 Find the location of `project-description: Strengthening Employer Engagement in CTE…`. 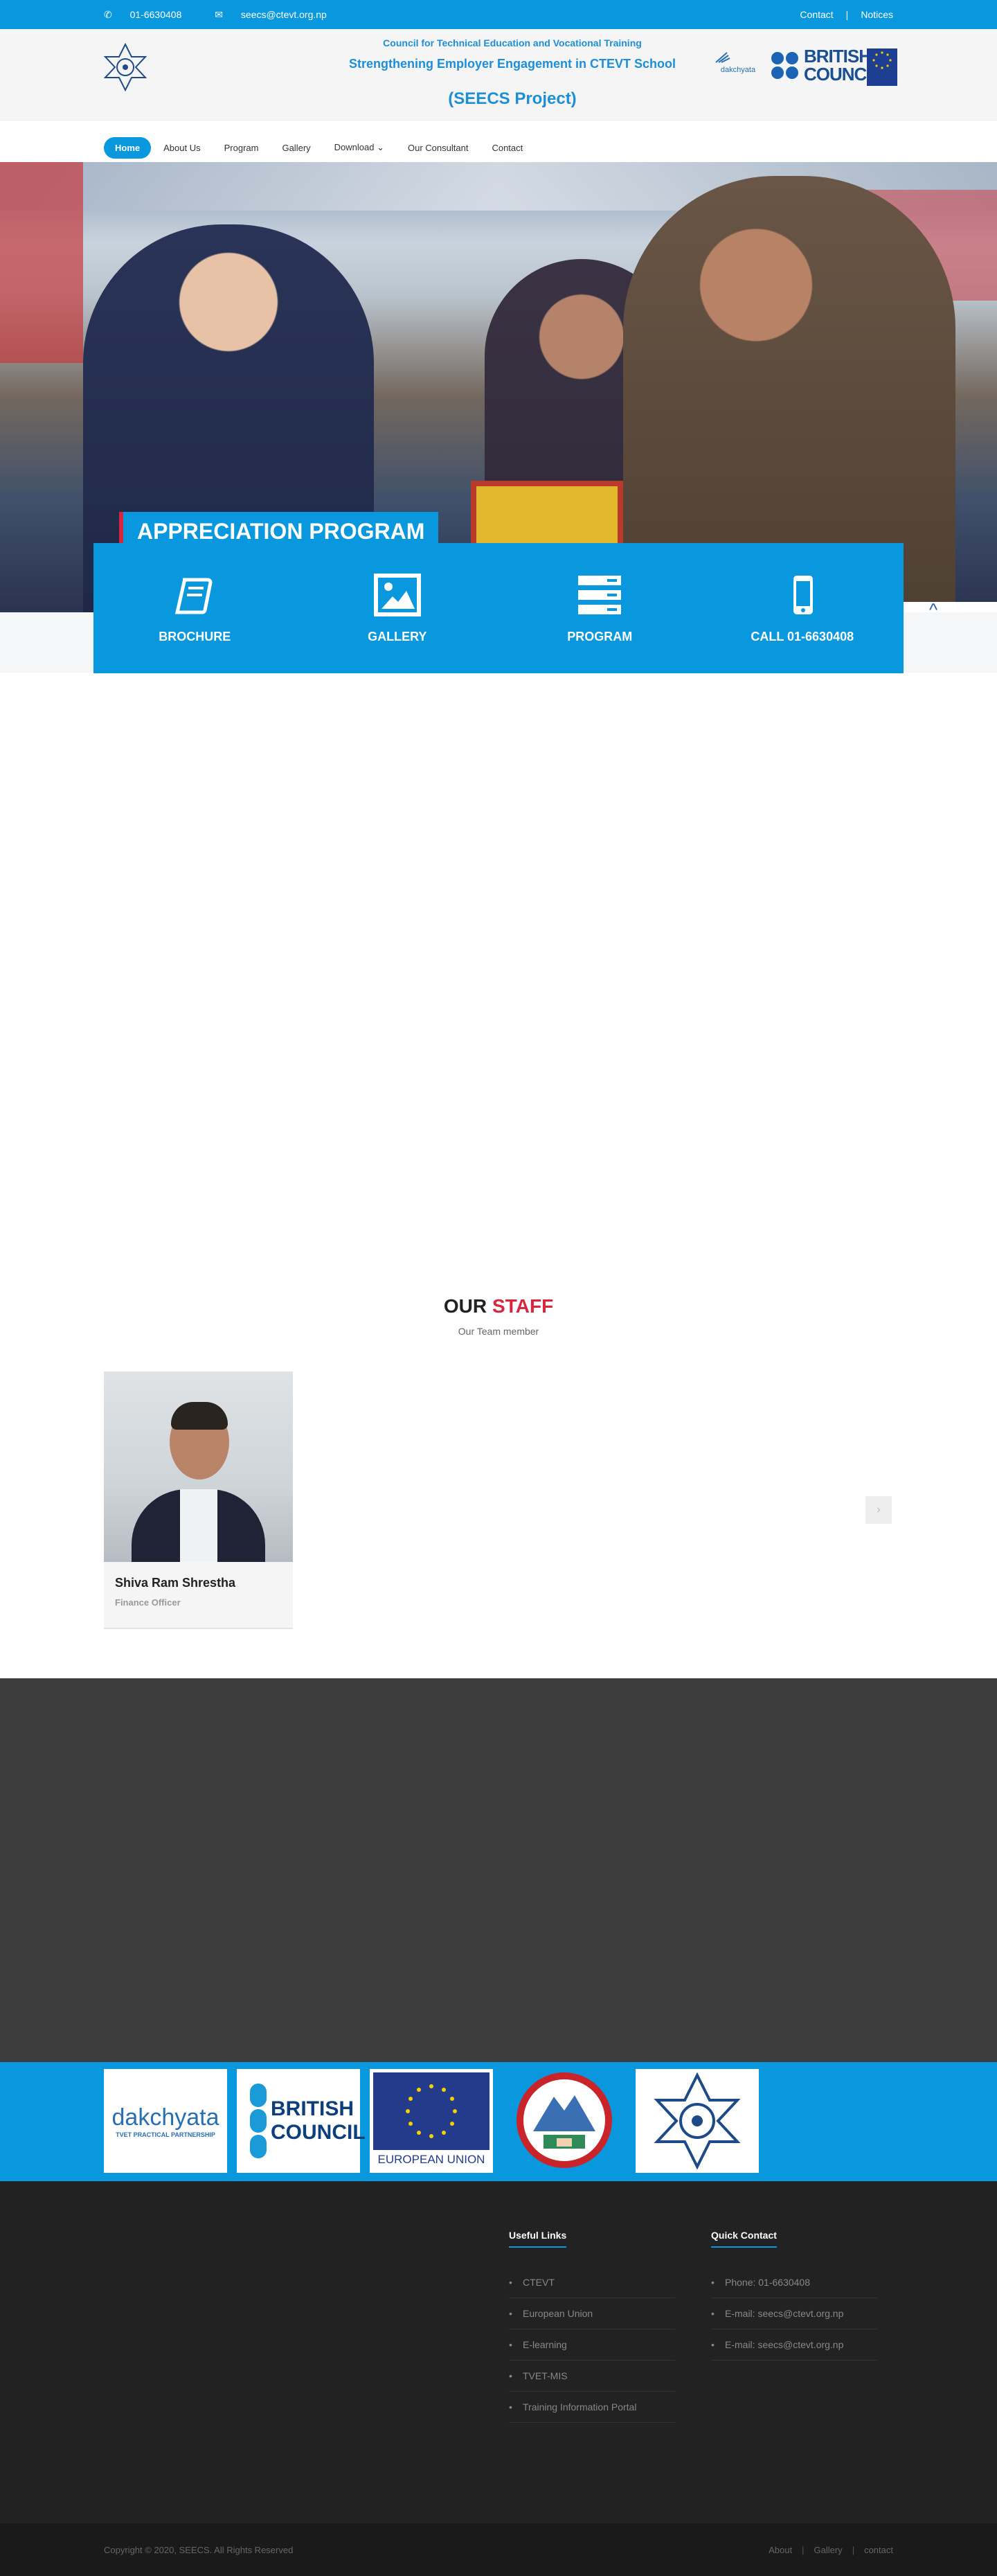

project-description: Strengthening Employer Engagement in CTE… is located at coordinates (512, 64).